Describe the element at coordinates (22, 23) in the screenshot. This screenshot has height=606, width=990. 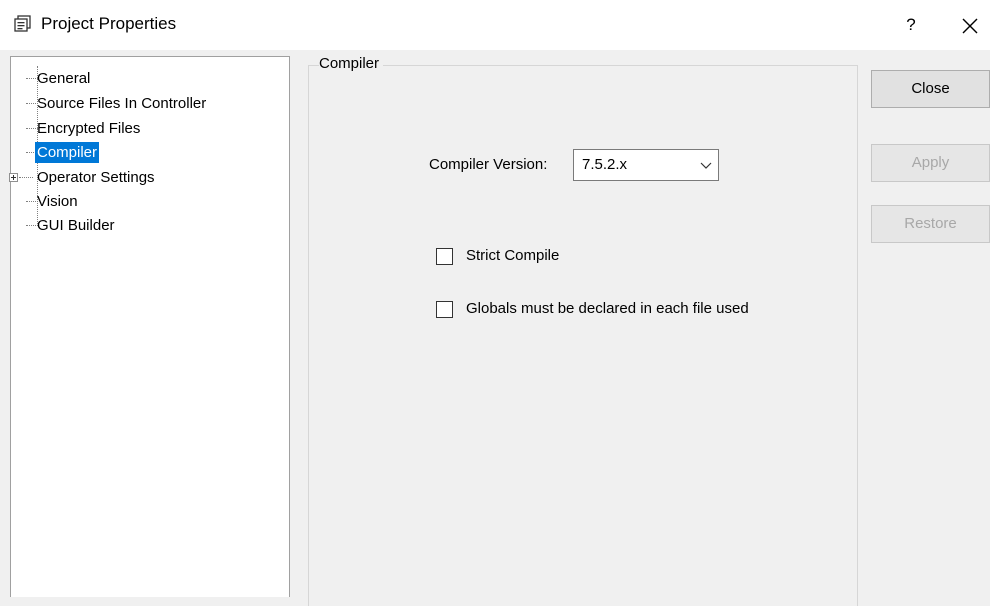
I see `project-properties-icon` at that location.